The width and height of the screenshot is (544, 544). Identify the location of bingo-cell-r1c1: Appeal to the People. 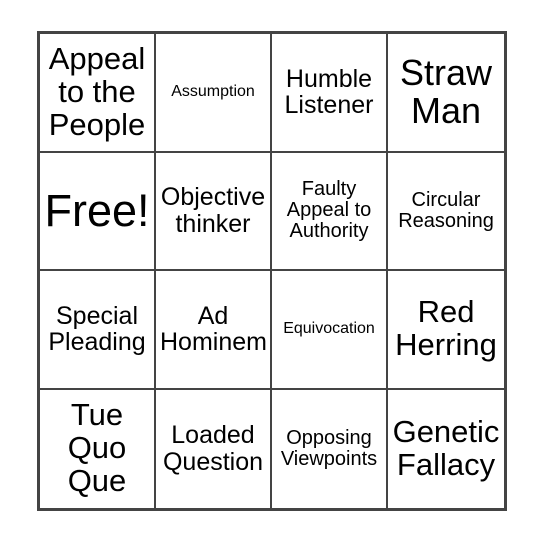
(98, 93).